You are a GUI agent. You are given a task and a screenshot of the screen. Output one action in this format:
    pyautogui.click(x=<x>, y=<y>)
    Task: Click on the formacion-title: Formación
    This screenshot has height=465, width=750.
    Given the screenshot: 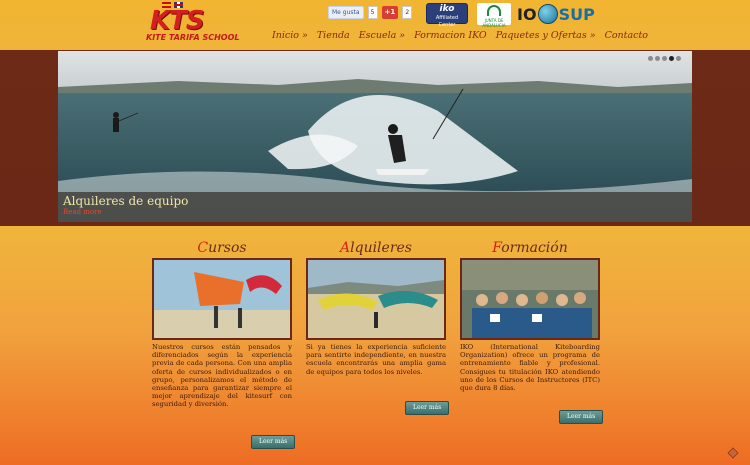 What is the action you would take?
    pyautogui.click(x=530, y=248)
    